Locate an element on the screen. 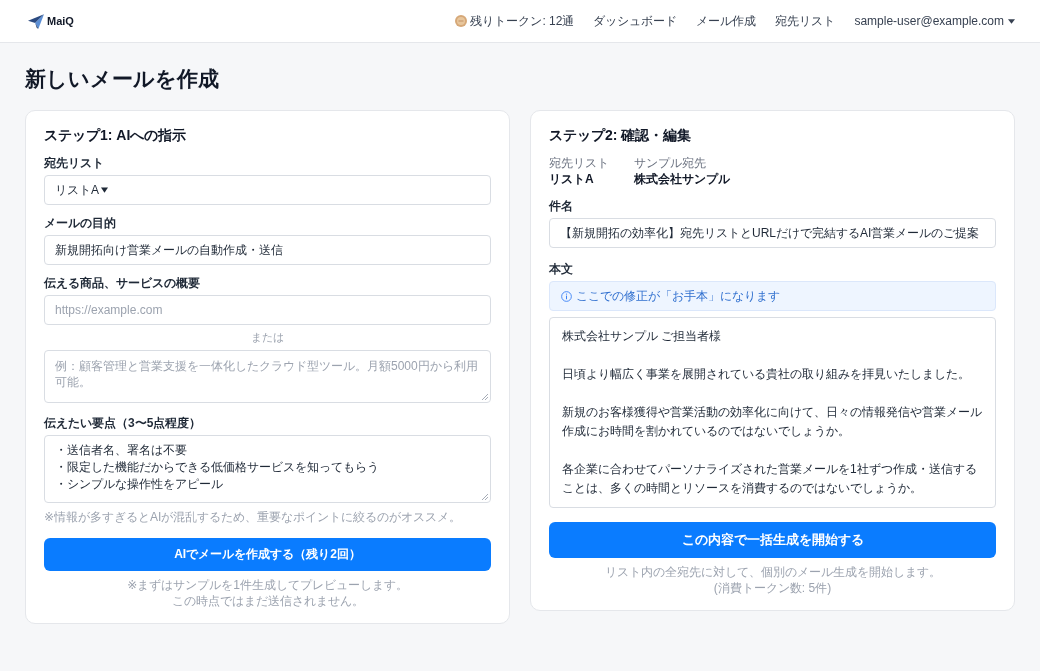 The height and width of the screenshot is (671, 1040). separator-text: または is located at coordinates (267, 337).